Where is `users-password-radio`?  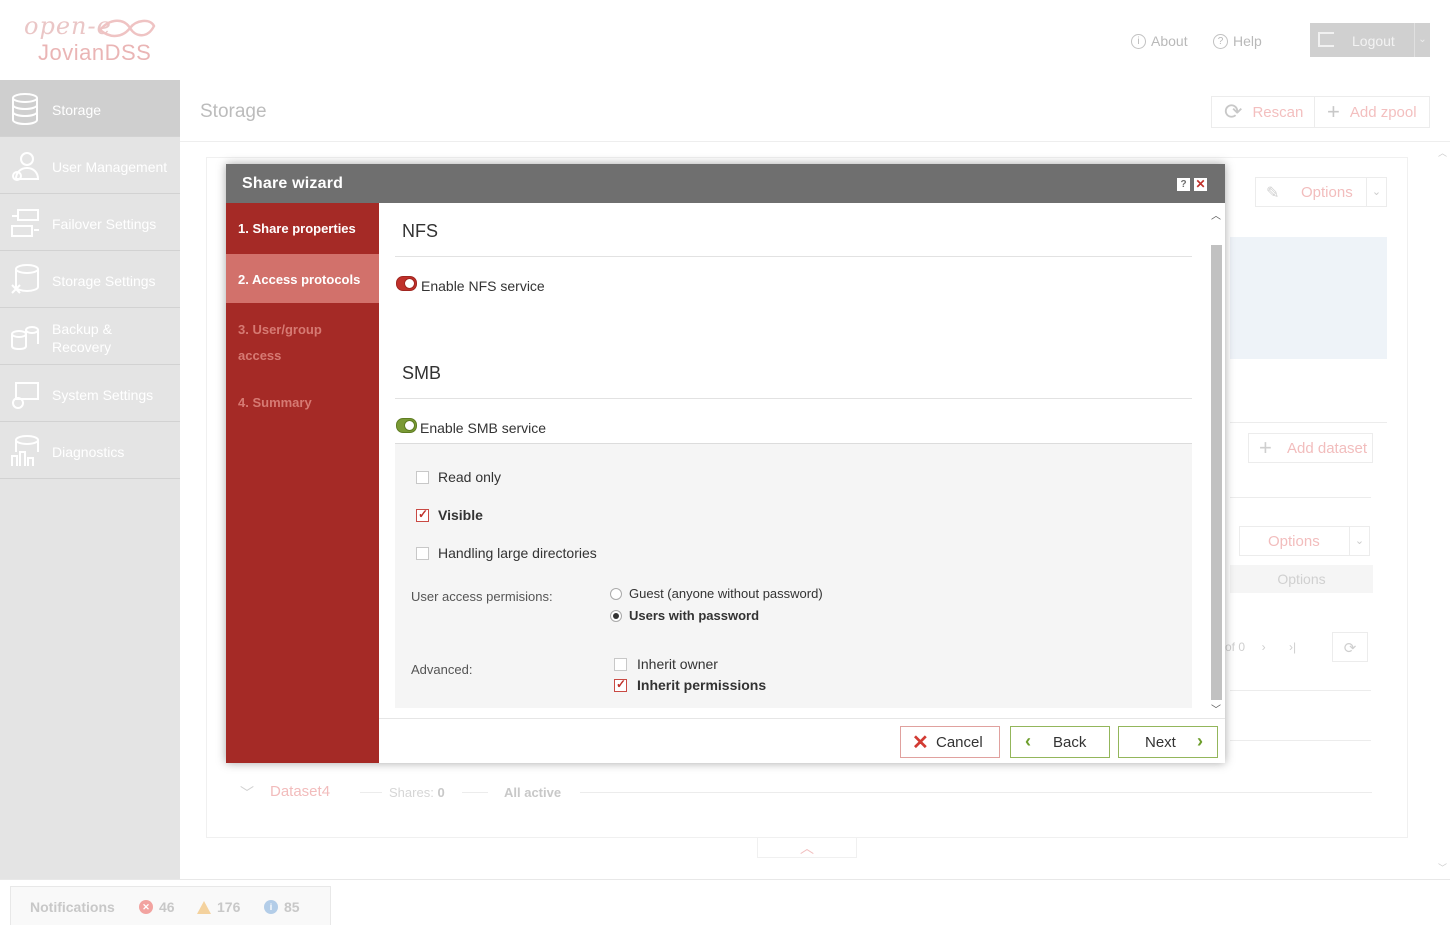 users-password-radio is located at coordinates (616, 616).